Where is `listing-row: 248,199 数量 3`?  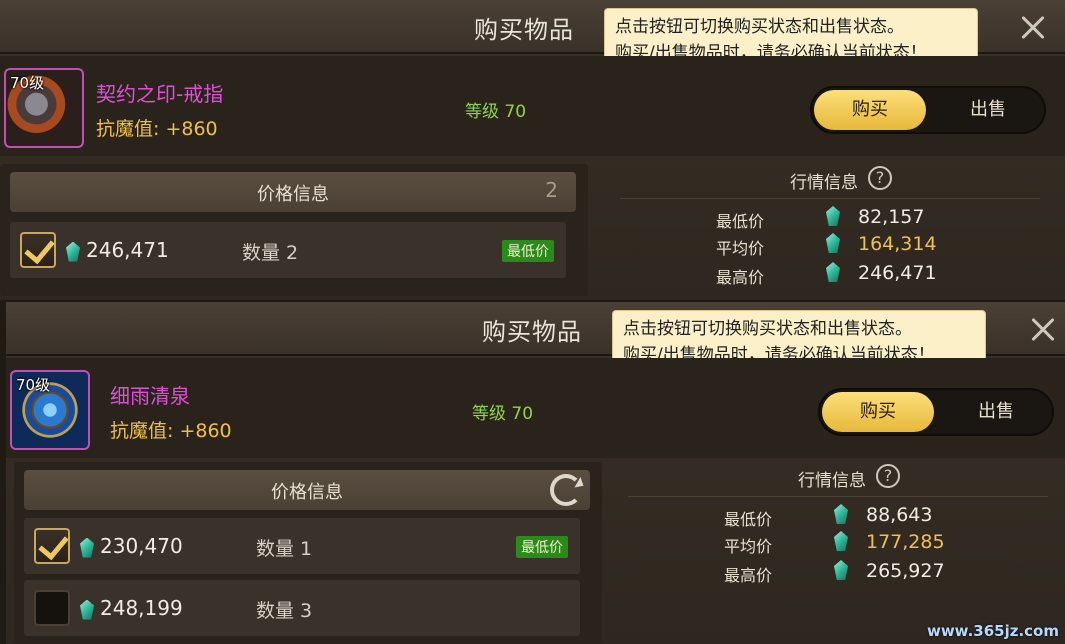
listing-row: 248,199 数量 3 is located at coordinates (302, 608).